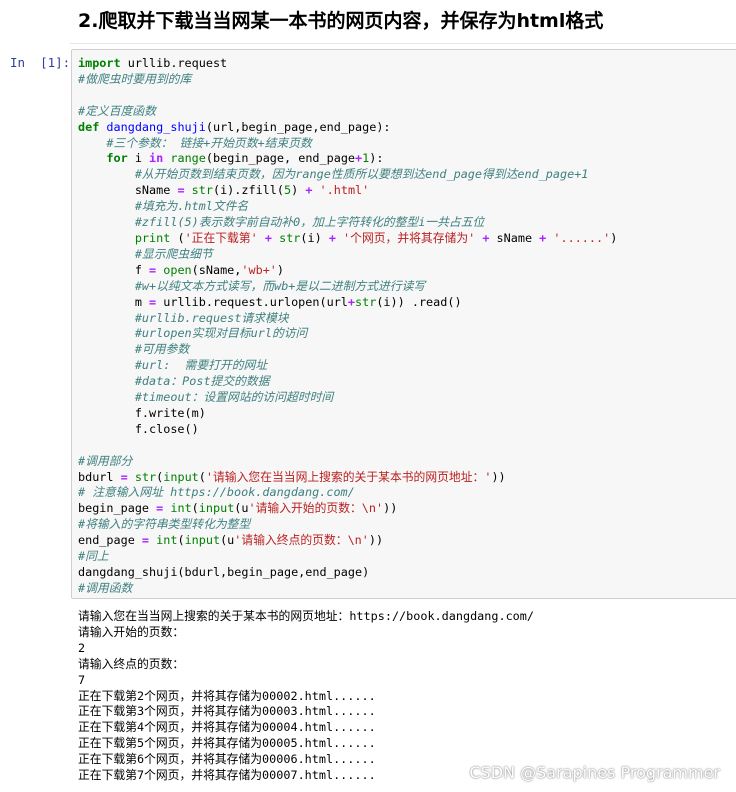 The height and width of the screenshot is (792, 736). I want to click on code-token: end_page, so click(110, 540).